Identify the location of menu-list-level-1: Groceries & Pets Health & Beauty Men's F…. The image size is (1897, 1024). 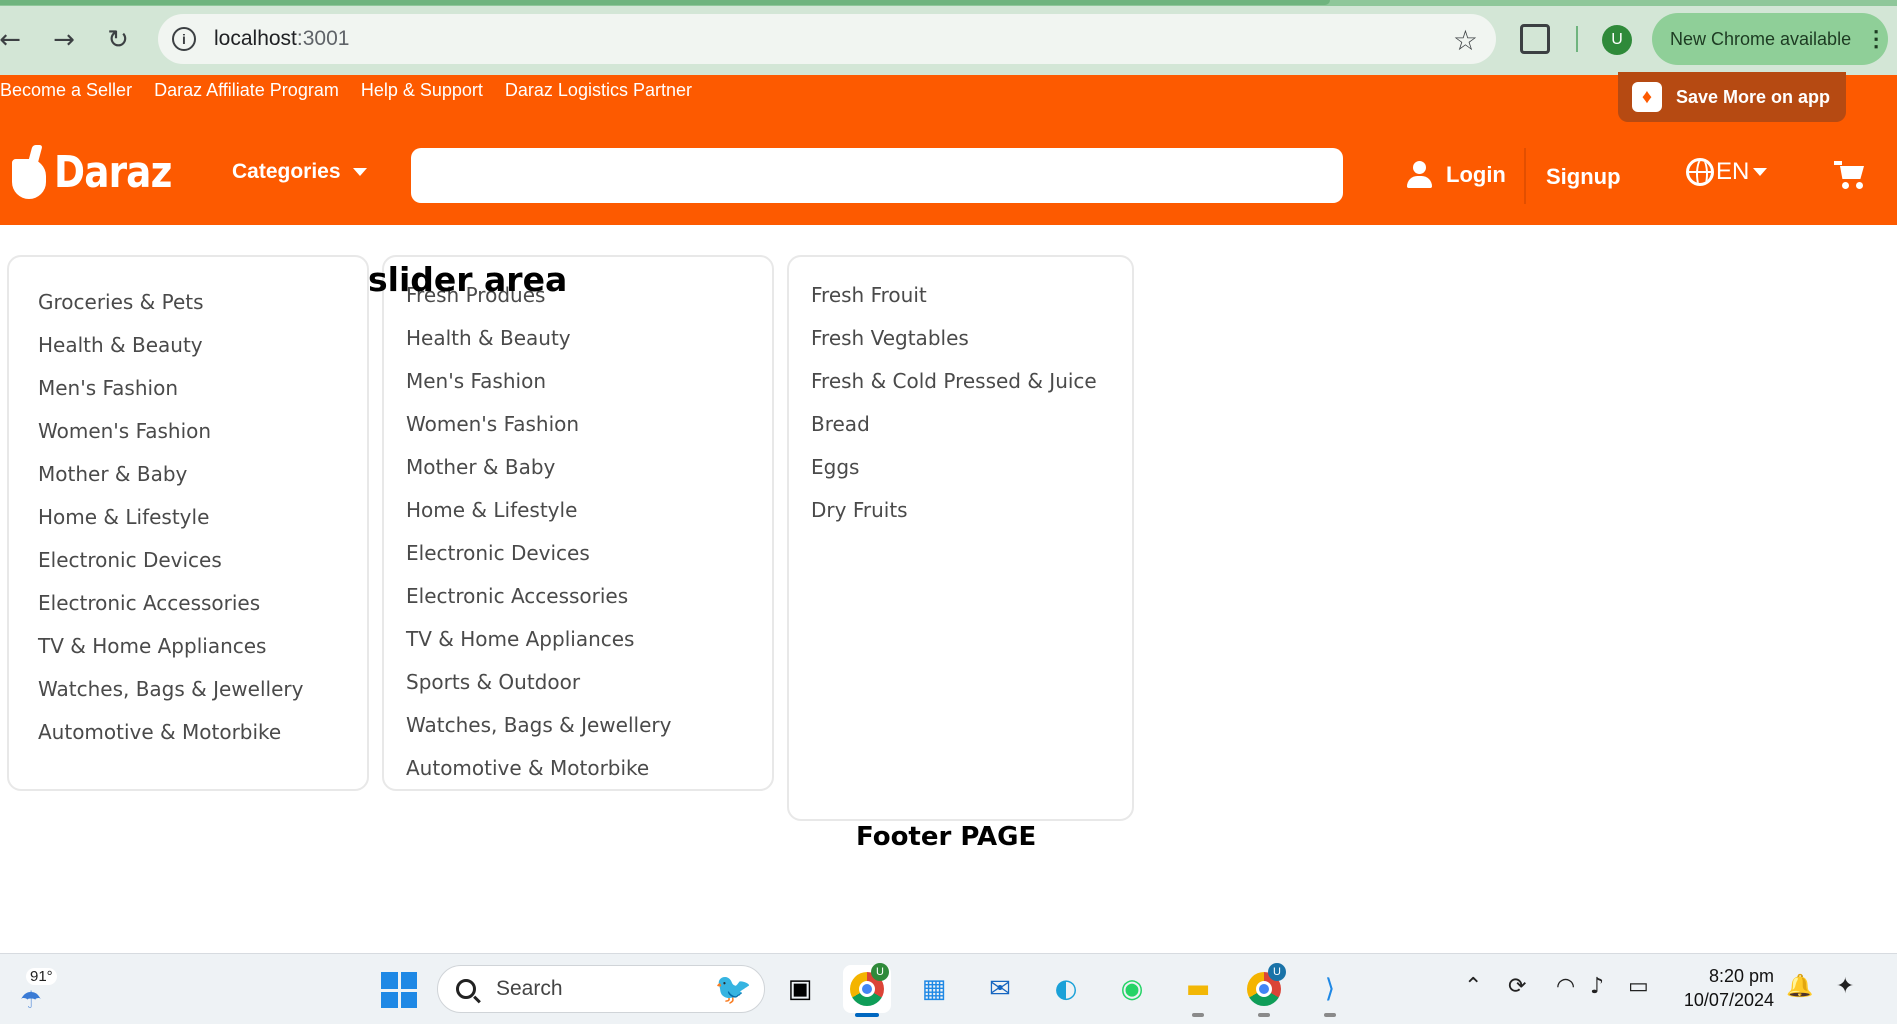
(170, 517).